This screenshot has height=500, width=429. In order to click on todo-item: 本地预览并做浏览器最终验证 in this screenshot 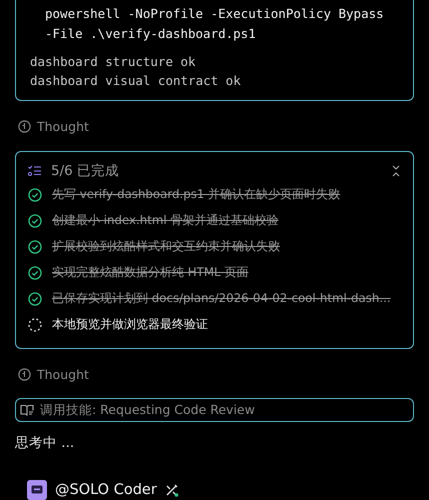, I will do `click(130, 324)`.